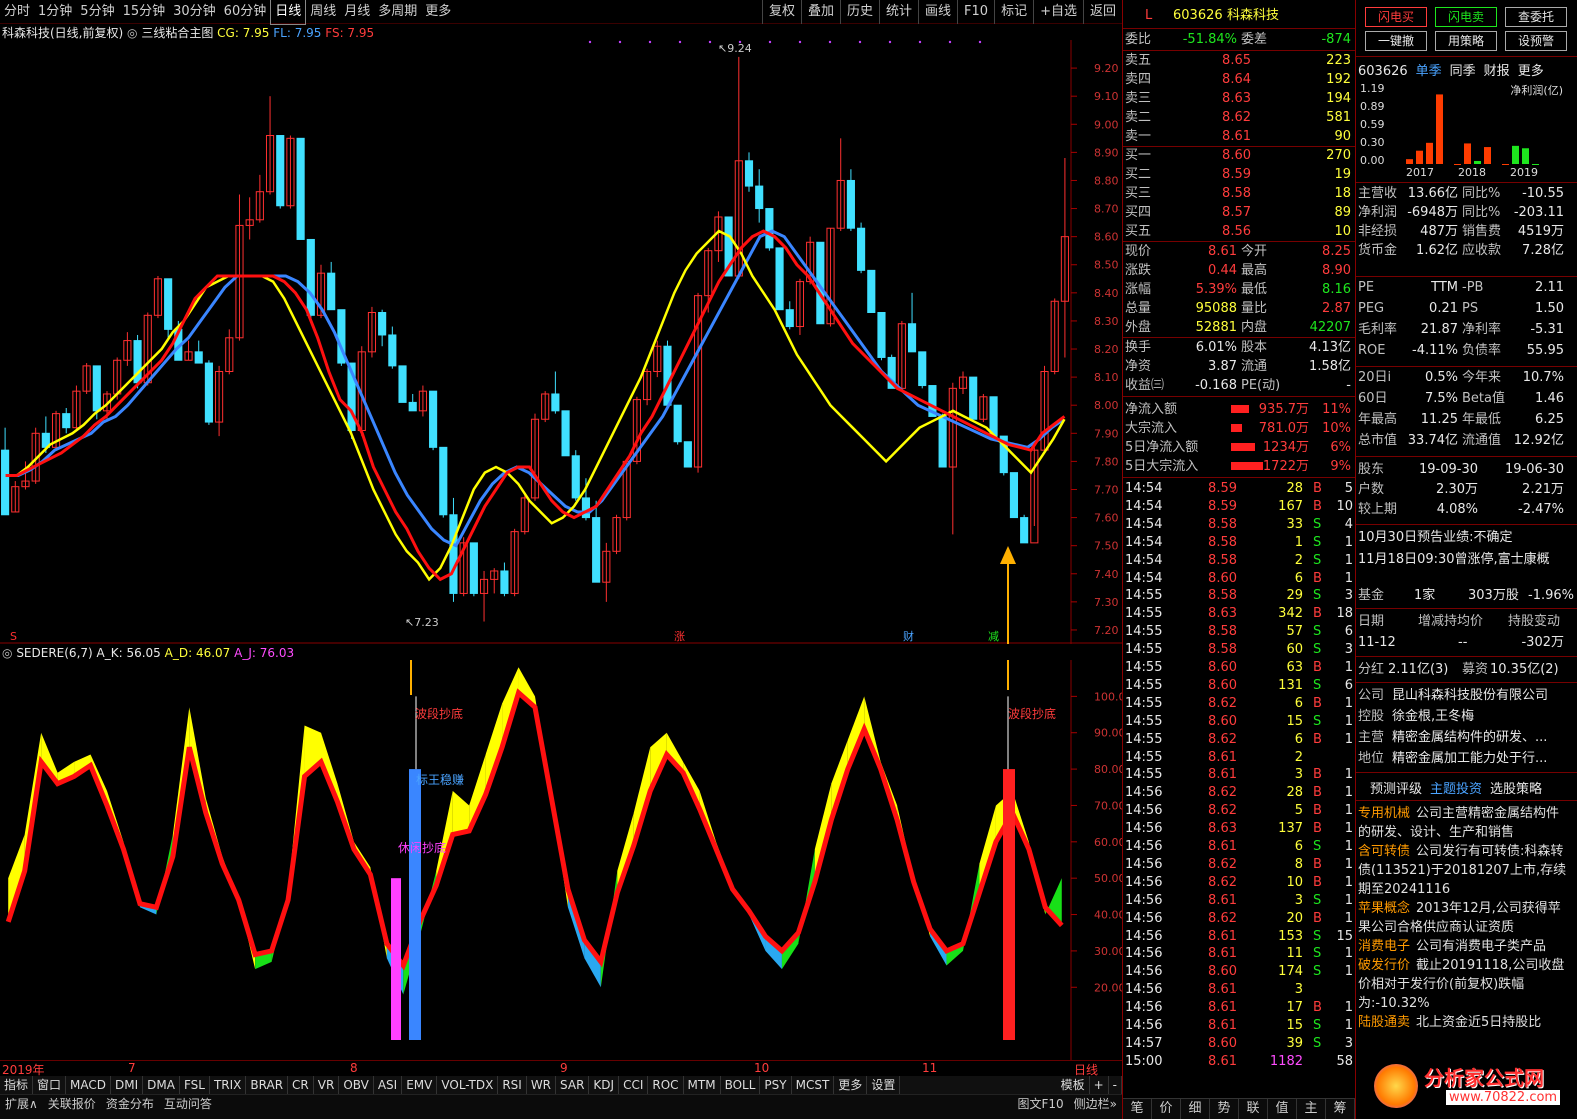 This screenshot has width=1577, height=1119. I want to click on trade-button: 闪电买, so click(1396, 17).